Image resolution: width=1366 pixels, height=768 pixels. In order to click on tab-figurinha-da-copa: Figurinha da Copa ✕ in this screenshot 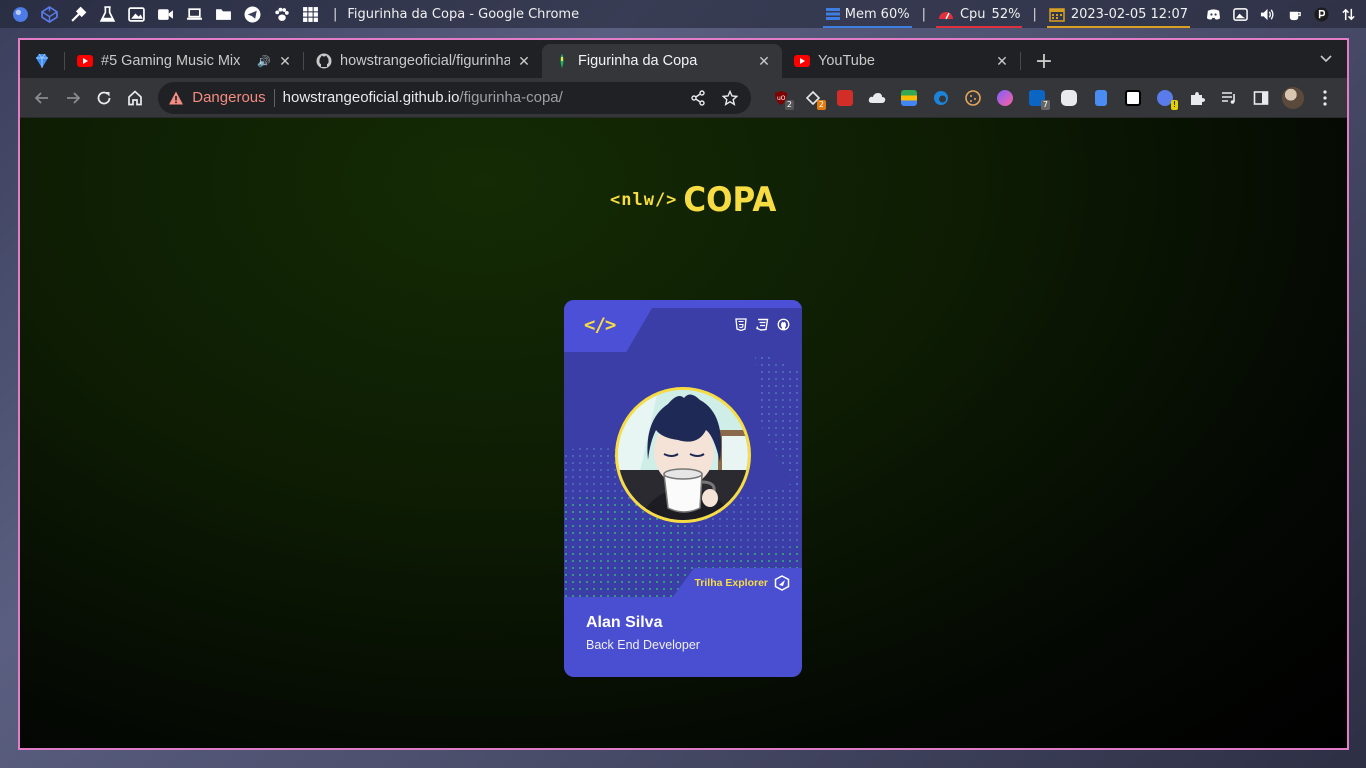, I will do `click(662, 61)`.